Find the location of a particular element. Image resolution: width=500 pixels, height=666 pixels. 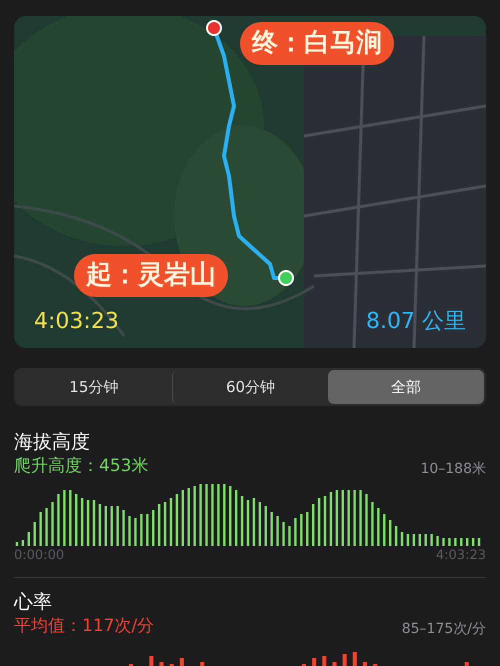

segment-tab: 全部 is located at coordinates (406, 387).